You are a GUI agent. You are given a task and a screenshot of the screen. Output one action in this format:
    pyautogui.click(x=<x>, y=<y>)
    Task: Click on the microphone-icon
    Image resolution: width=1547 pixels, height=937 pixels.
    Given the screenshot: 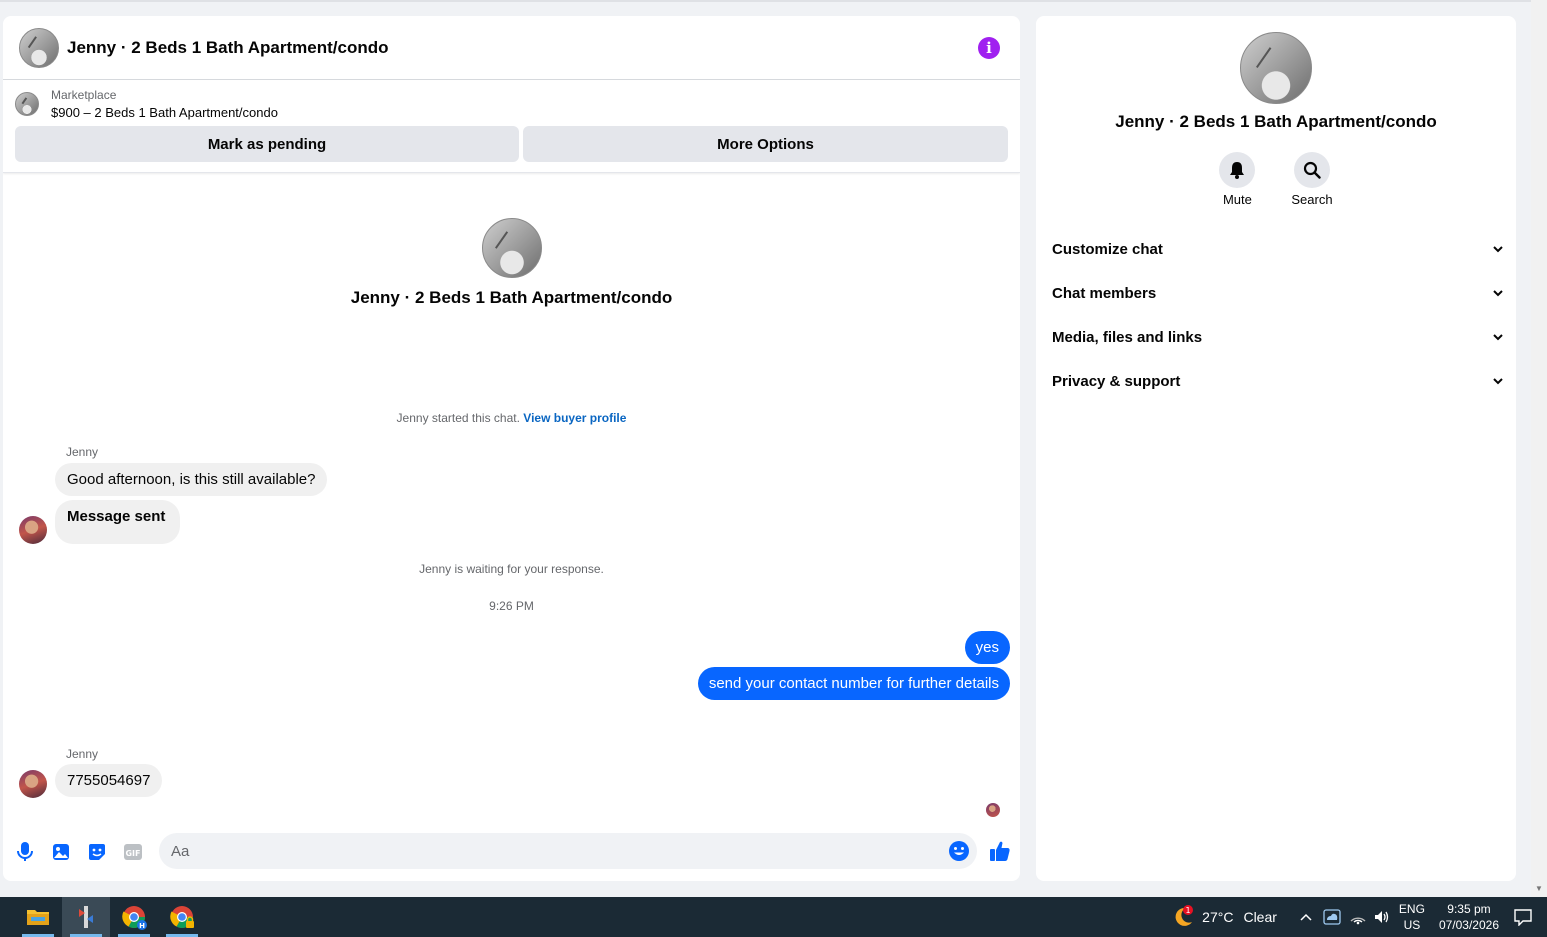 What is the action you would take?
    pyautogui.click(x=25, y=852)
    